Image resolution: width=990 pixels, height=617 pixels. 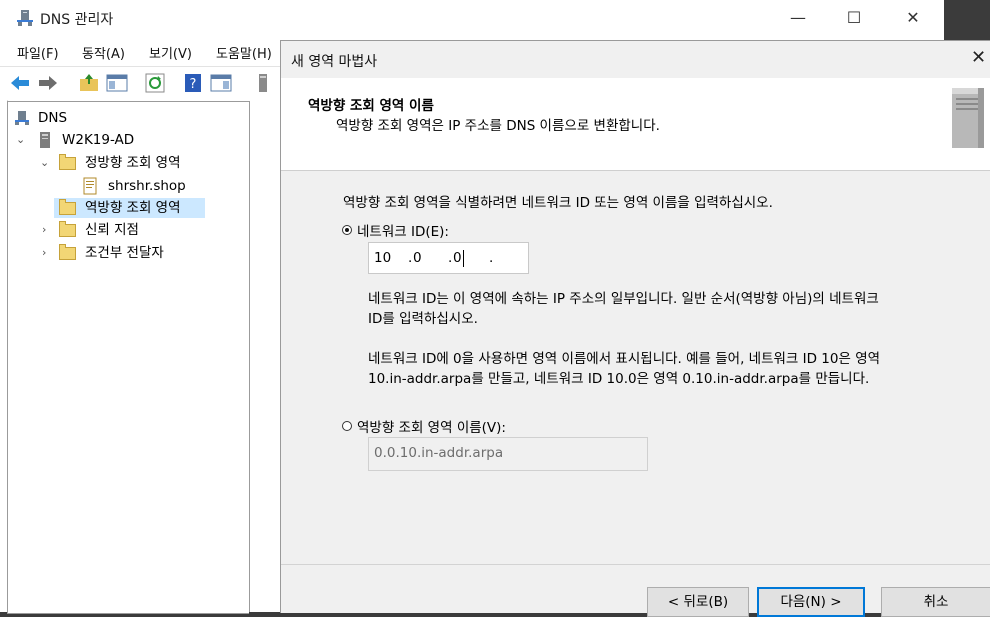 What do you see at coordinates (463, 258) in the screenshot?
I see `text-cursor` at bounding box center [463, 258].